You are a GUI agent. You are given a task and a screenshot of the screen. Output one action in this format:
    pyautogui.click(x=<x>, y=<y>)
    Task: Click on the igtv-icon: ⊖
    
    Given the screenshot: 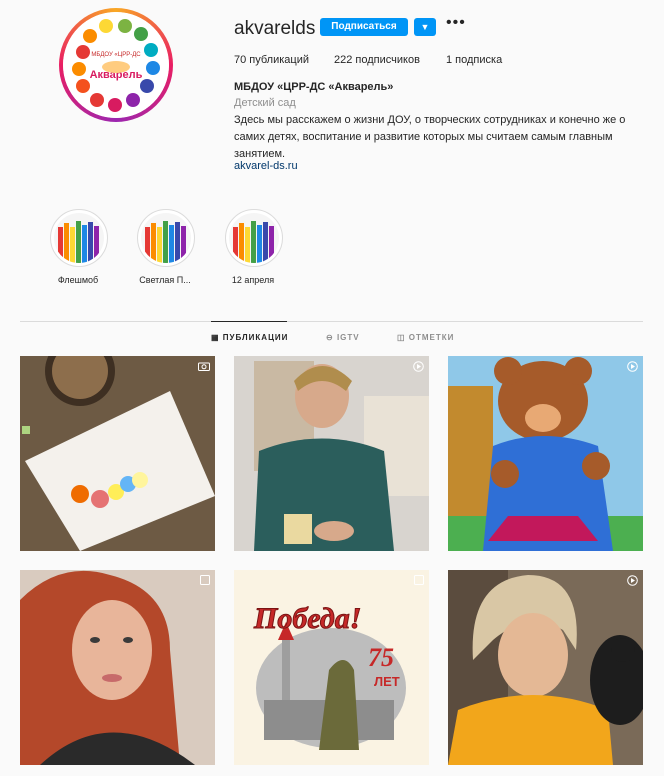 What is the action you would take?
    pyautogui.click(x=331, y=337)
    